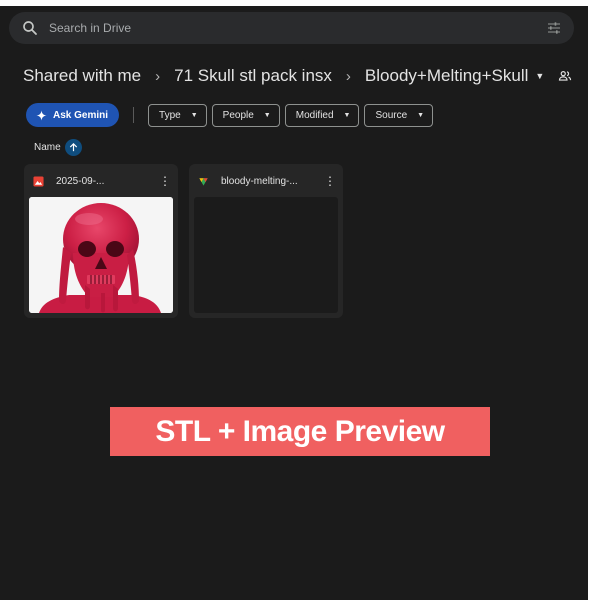 Image resolution: width=600 pixels, height=600 pixels. What do you see at coordinates (446, 75) in the screenshot?
I see `current-folder-name: Bloody+Melting+Skull` at bounding box center [446, 75].